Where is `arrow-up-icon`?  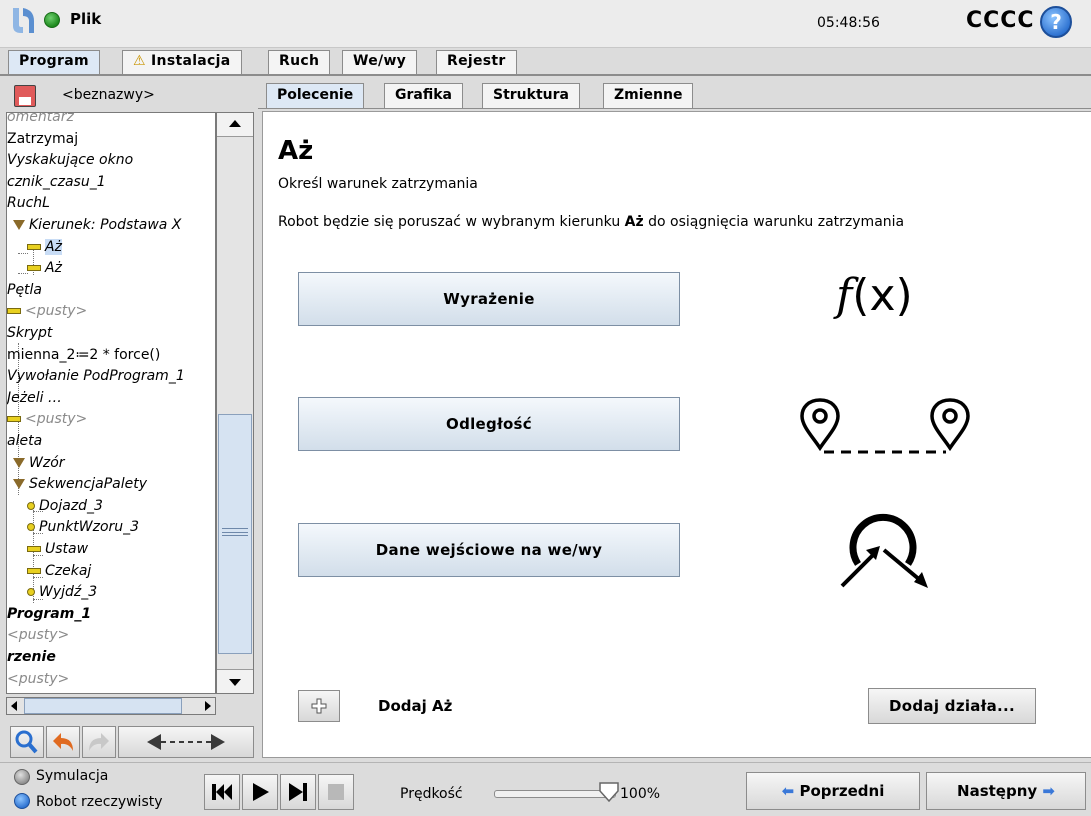 arrow-up-icon is located at coordinates (235, 123).